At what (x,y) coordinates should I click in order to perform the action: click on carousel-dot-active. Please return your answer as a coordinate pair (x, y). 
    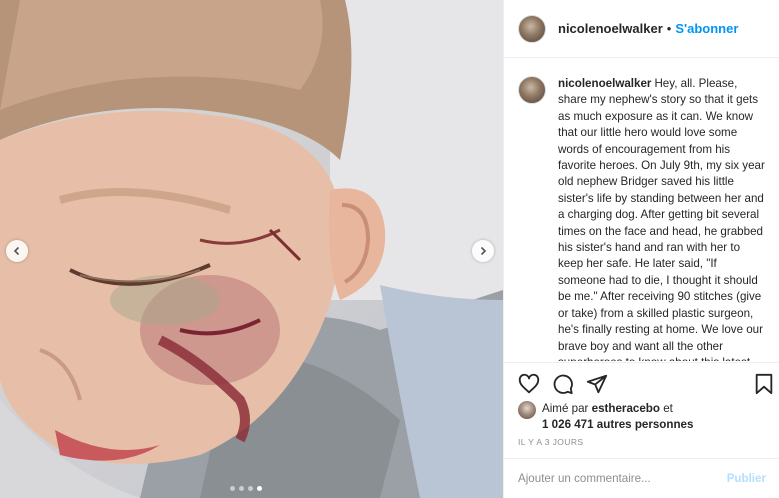
    Looking at the image, I should click on (259, 488).